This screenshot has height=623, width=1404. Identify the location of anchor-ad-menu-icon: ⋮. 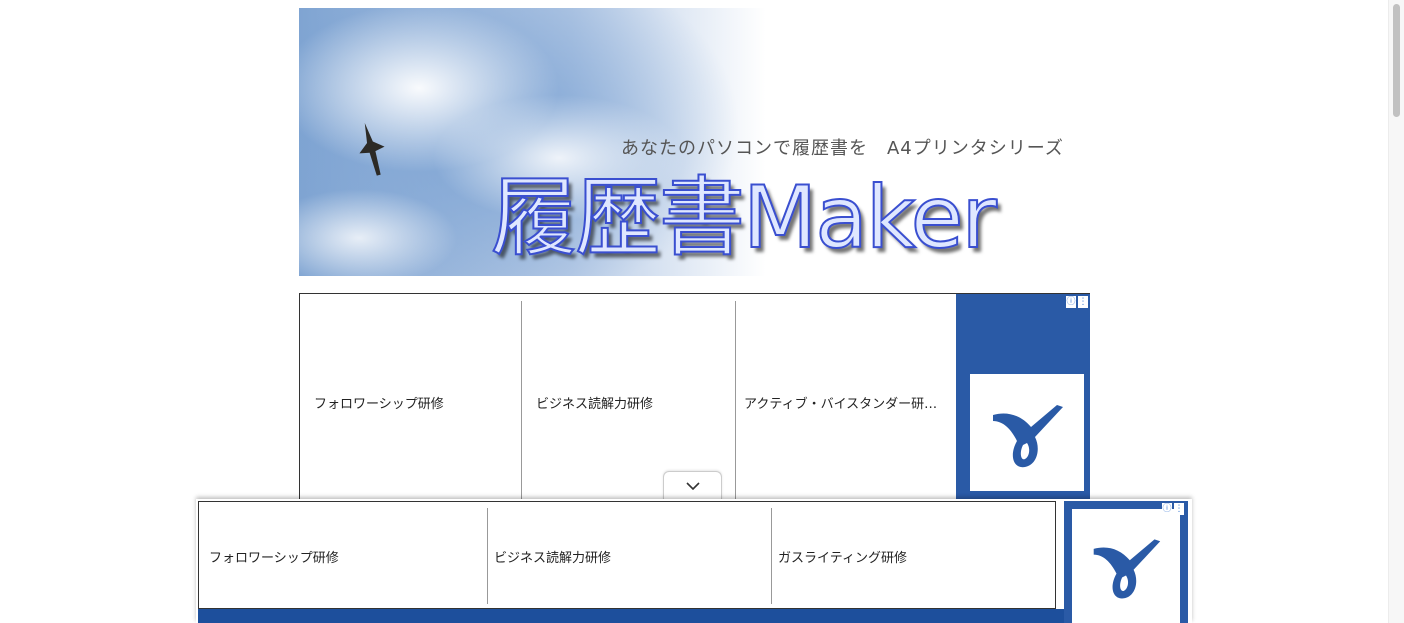
(1179, 509).